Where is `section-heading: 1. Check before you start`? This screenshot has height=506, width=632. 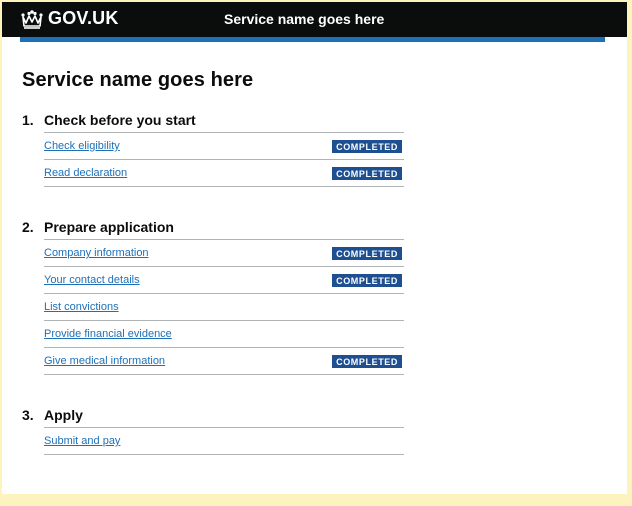
section-heading: 1. Check before you start is located at coordinates (324, 120).